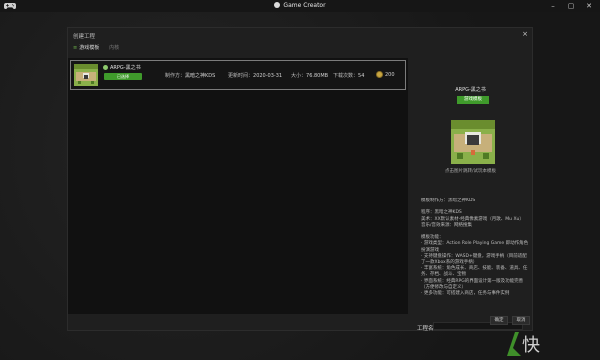  I want to click on title-bar: Game Creator – ▢ ✕, so click(300, 6).